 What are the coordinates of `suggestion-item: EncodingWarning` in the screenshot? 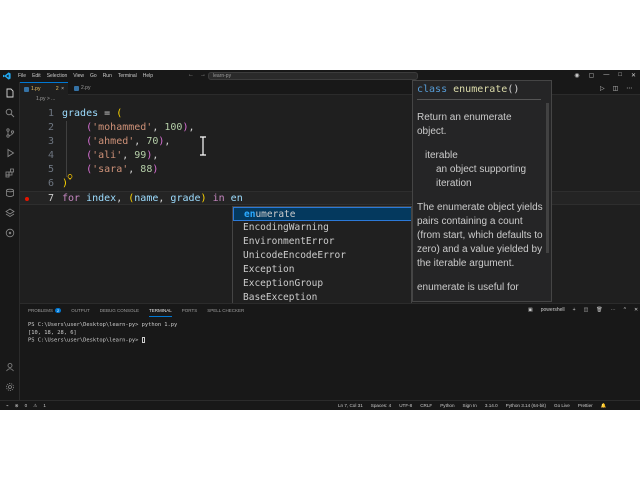 It's located at (322, 228).